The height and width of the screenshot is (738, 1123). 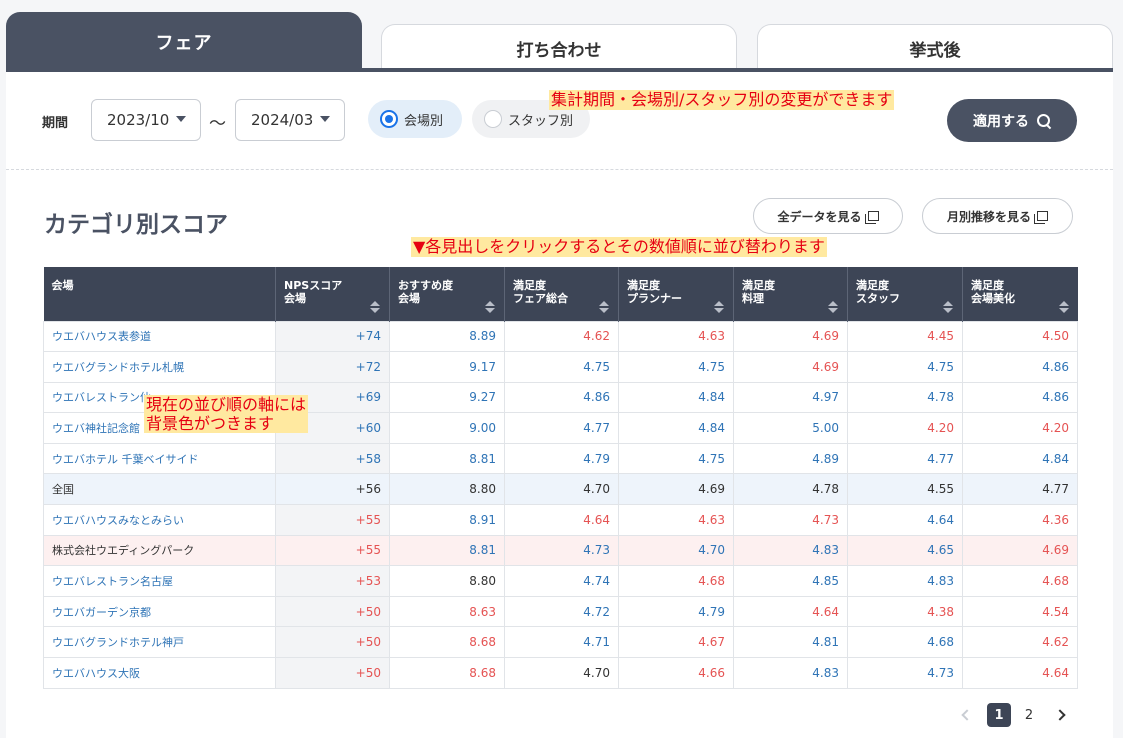 I want to click on recommend-cell: 8.89, so click(x=447, y=336).